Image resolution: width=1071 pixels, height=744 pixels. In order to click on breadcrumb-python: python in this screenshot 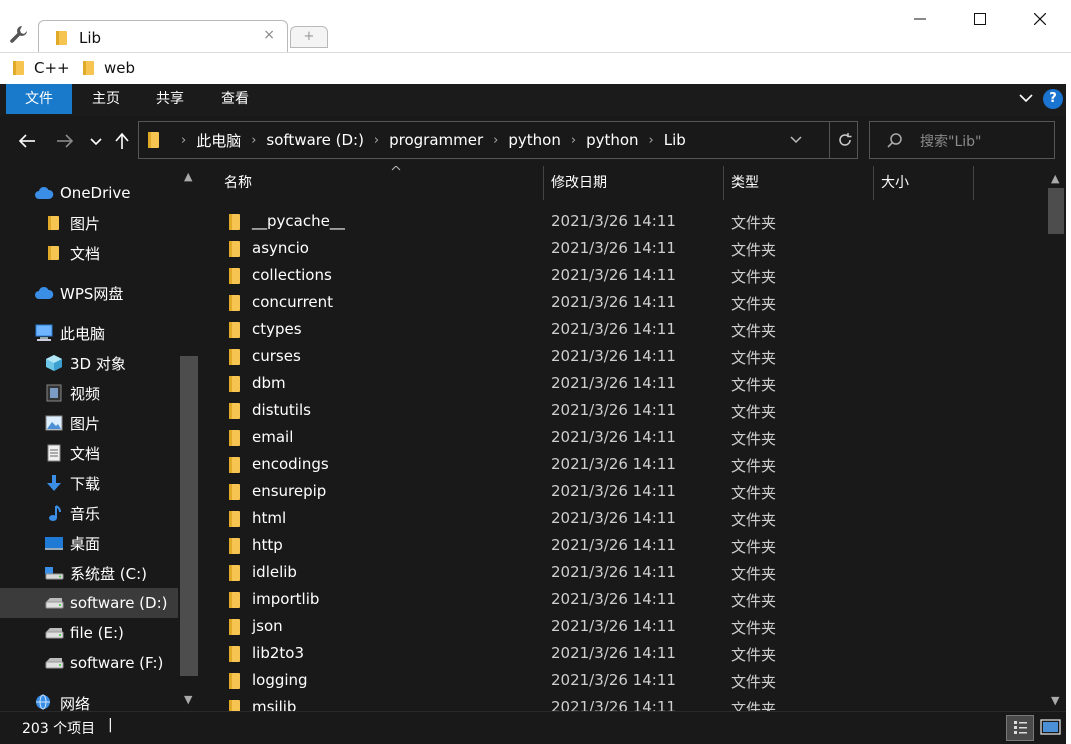, I will do `click(534, 140)`.